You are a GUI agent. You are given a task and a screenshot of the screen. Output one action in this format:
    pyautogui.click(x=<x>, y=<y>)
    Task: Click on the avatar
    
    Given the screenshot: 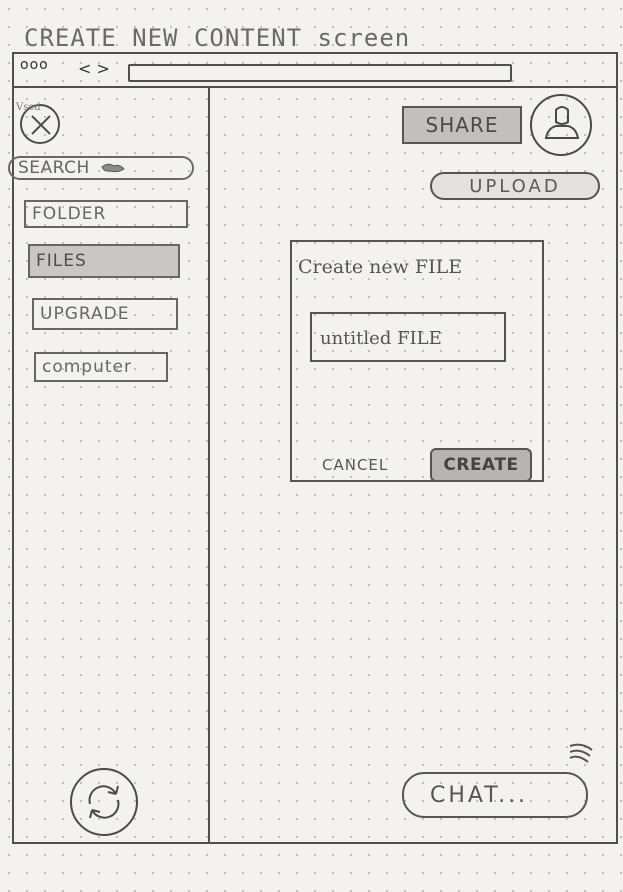 What is the action you would take?
    pyautogui.click(x=561, y=125)
    